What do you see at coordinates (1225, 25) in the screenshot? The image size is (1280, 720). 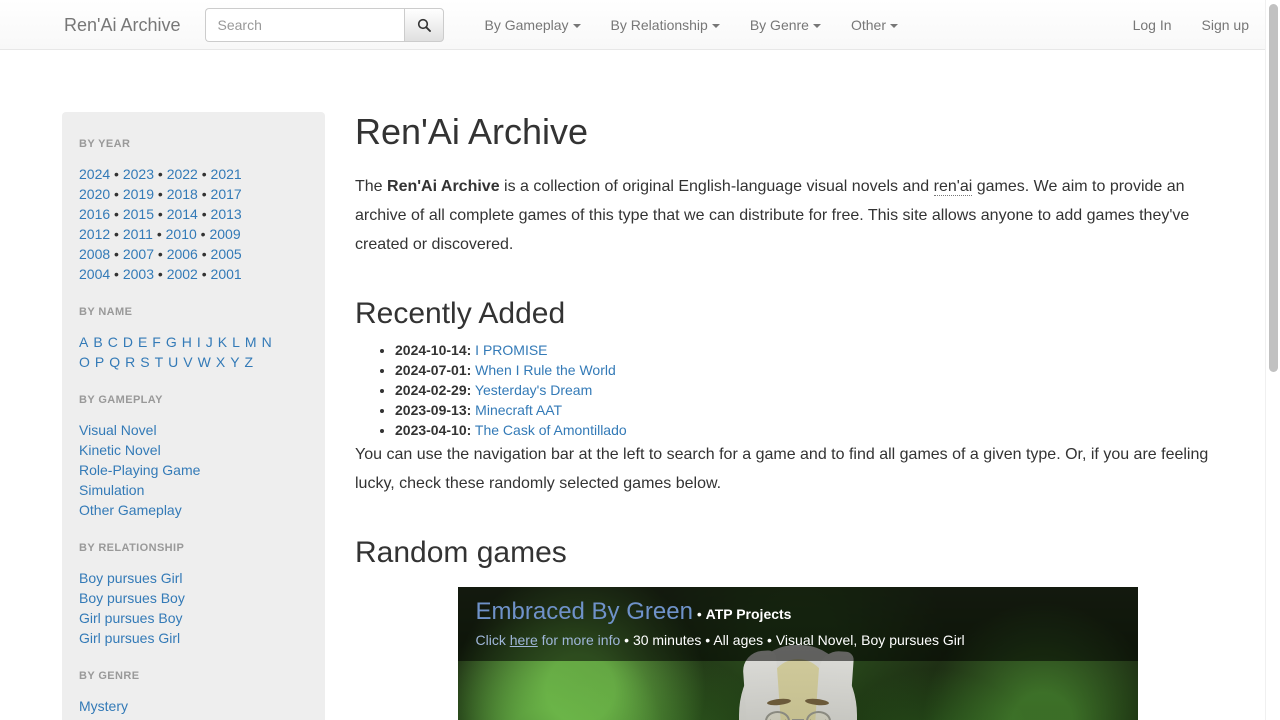 I see `sign-up-link: Sign up` at bounding box center [1225, 25].